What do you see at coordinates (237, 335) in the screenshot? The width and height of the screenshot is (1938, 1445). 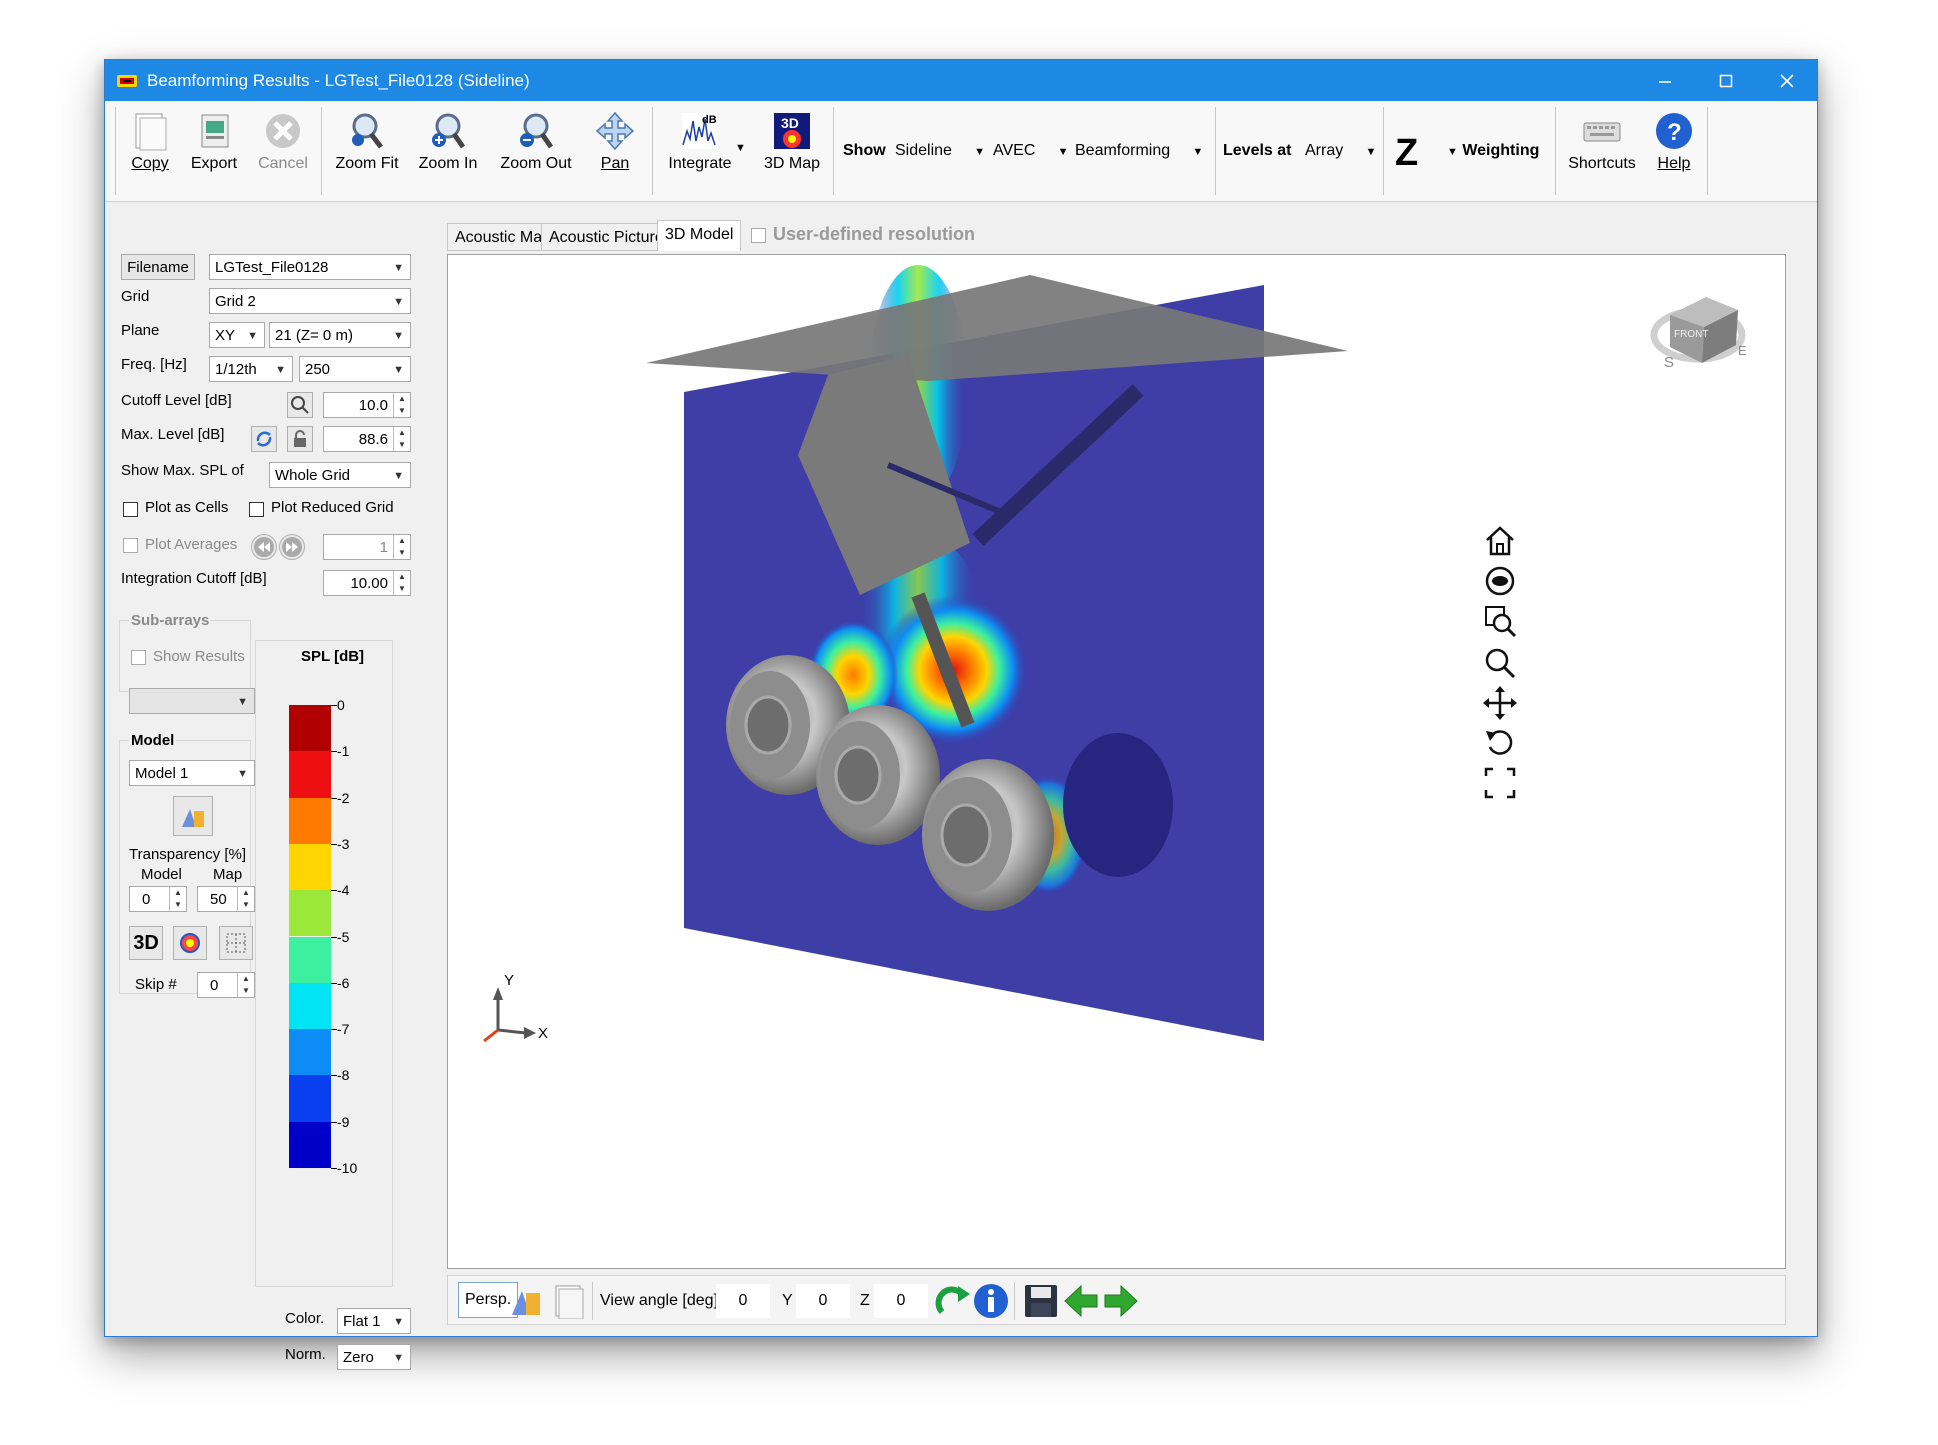 I see `plane-axis-select: XY ▼` at bounding box center [237, 335].